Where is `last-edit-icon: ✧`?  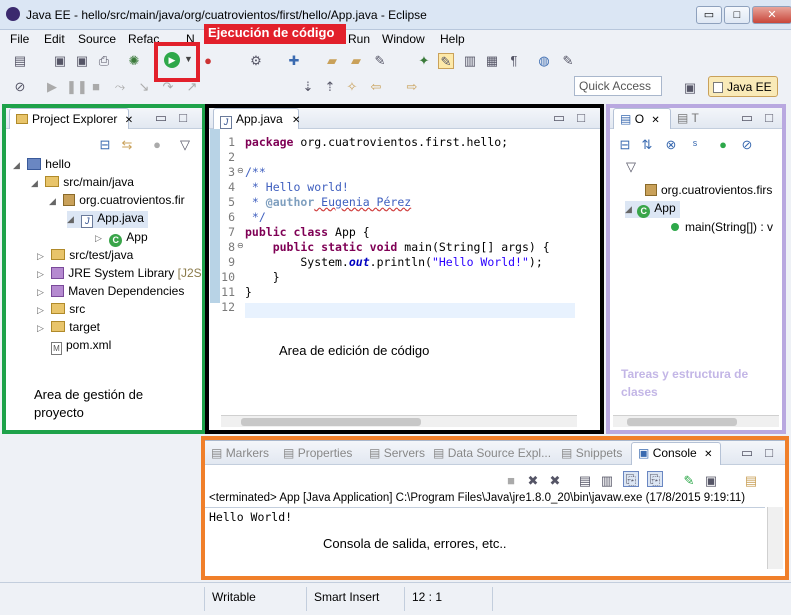
last-edit-icon: ✧ is located at coordinates (352, 87).